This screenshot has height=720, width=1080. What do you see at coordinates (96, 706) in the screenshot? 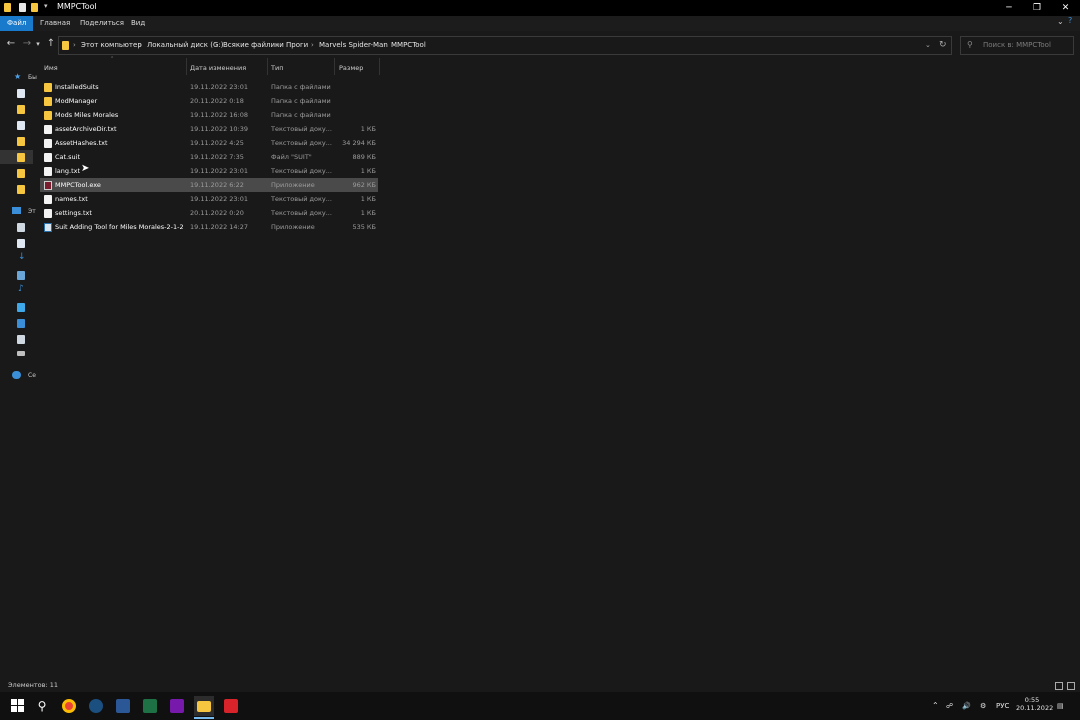
I see `steam-icon` at bounding box center [96, 706].